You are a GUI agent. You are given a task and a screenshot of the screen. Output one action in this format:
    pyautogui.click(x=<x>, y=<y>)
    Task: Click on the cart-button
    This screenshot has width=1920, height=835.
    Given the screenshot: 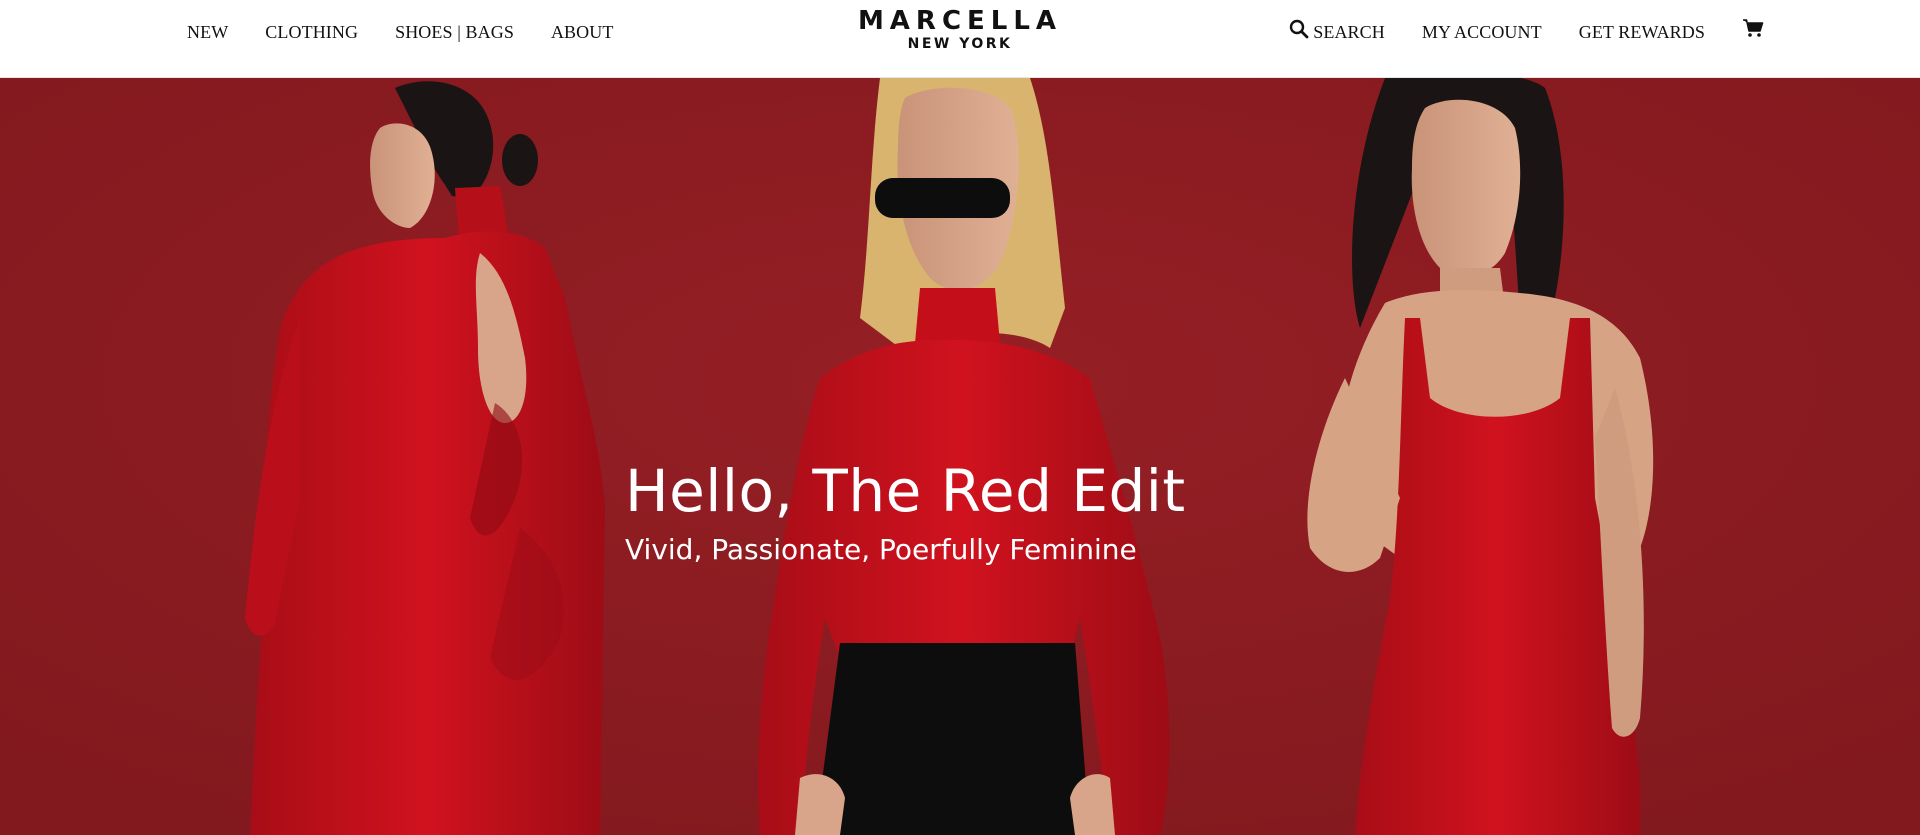 What is the action you would take?
    pyautogui.click(x=1753, y=30)
    